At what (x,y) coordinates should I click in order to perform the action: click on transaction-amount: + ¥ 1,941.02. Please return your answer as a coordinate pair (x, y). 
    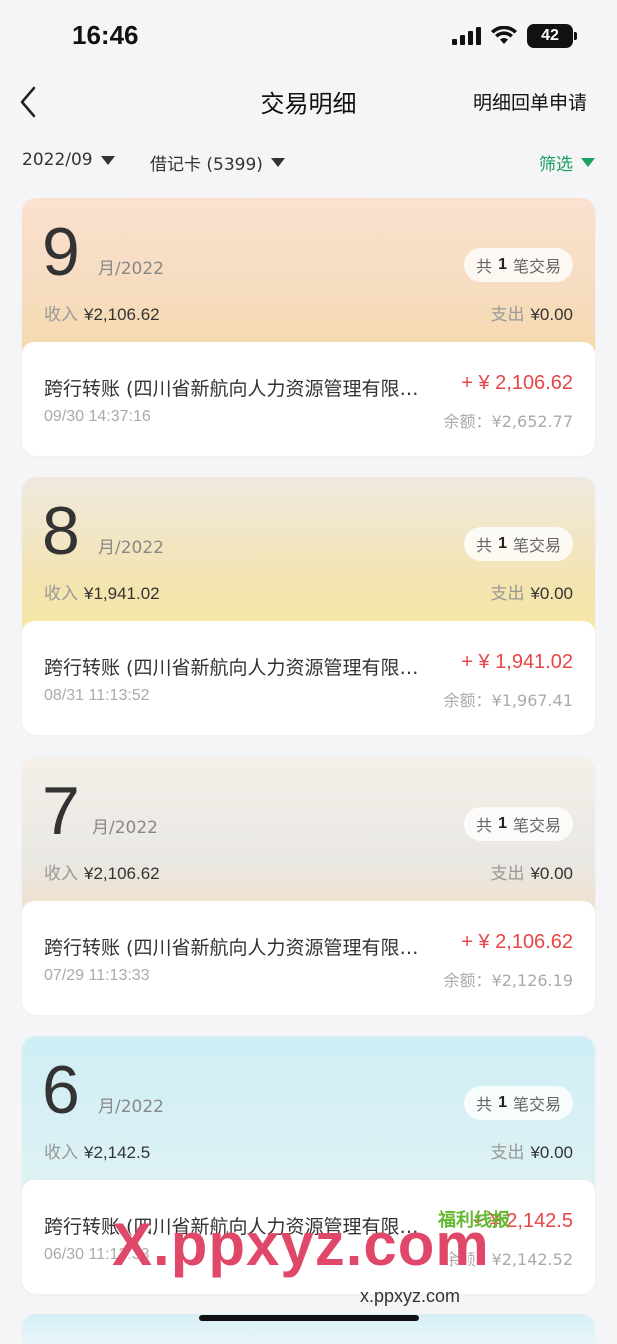
    Looking at the image, I should click on (517, 662).